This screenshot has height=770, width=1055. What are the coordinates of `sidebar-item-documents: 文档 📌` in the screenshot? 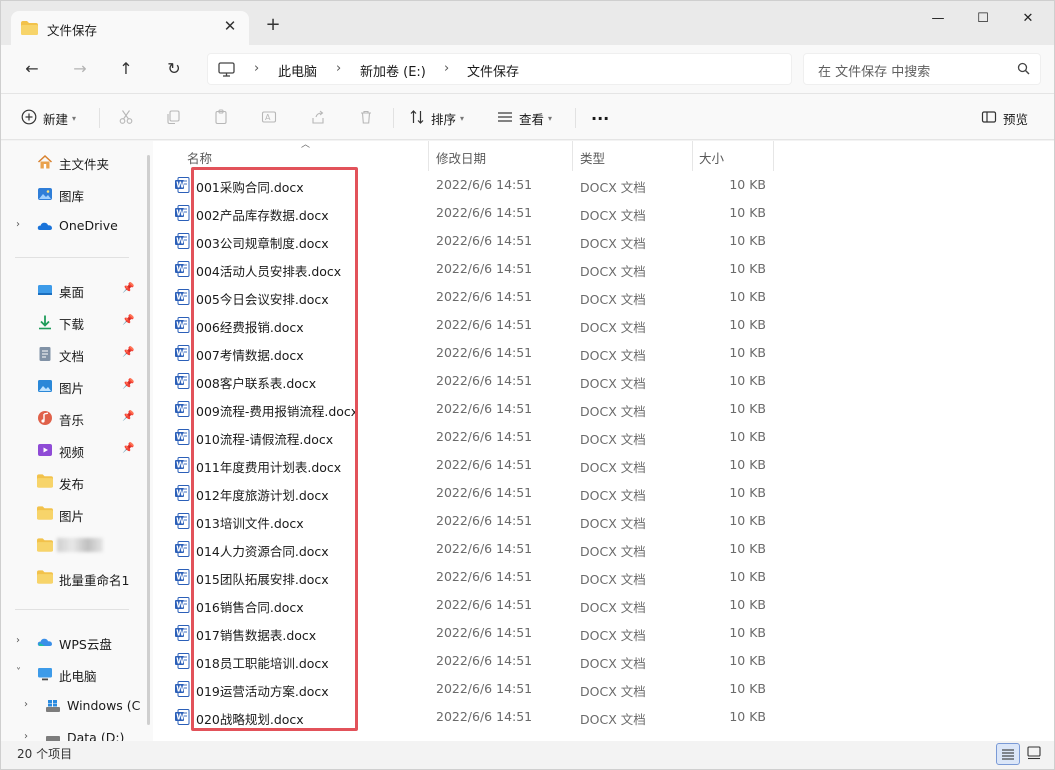 It's located at (71, 354).